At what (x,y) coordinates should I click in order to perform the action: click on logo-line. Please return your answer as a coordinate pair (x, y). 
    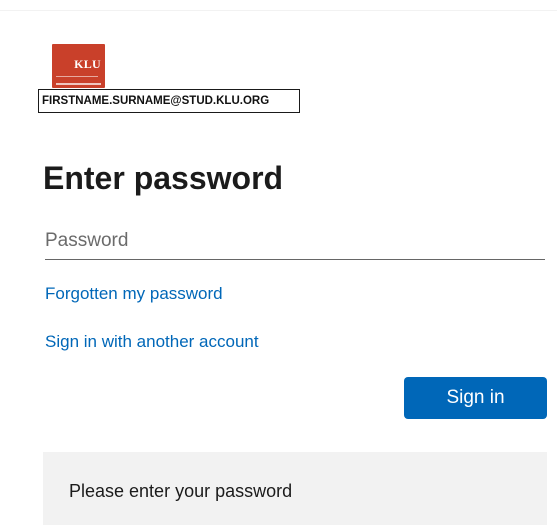
    Looking at the image, I should click on (77, 76).